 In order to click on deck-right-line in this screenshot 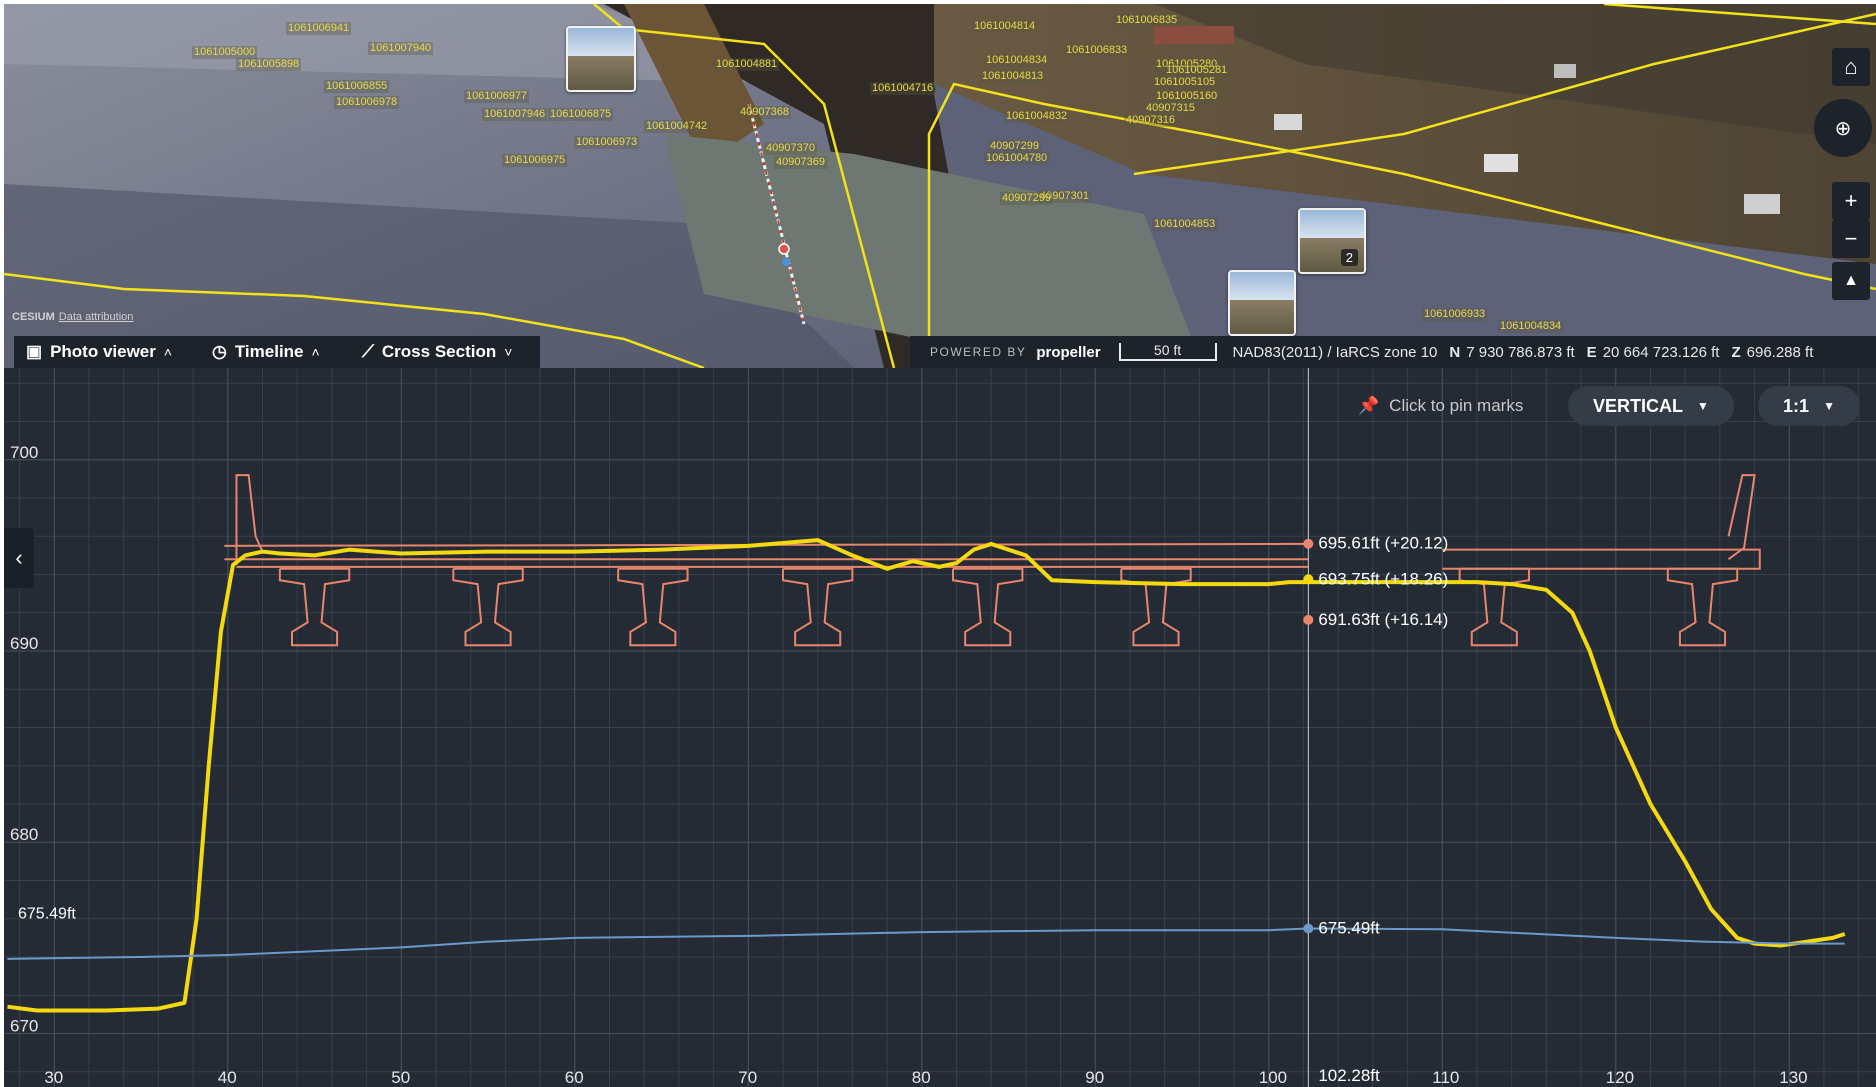, I will do `click(1601, 559)`.